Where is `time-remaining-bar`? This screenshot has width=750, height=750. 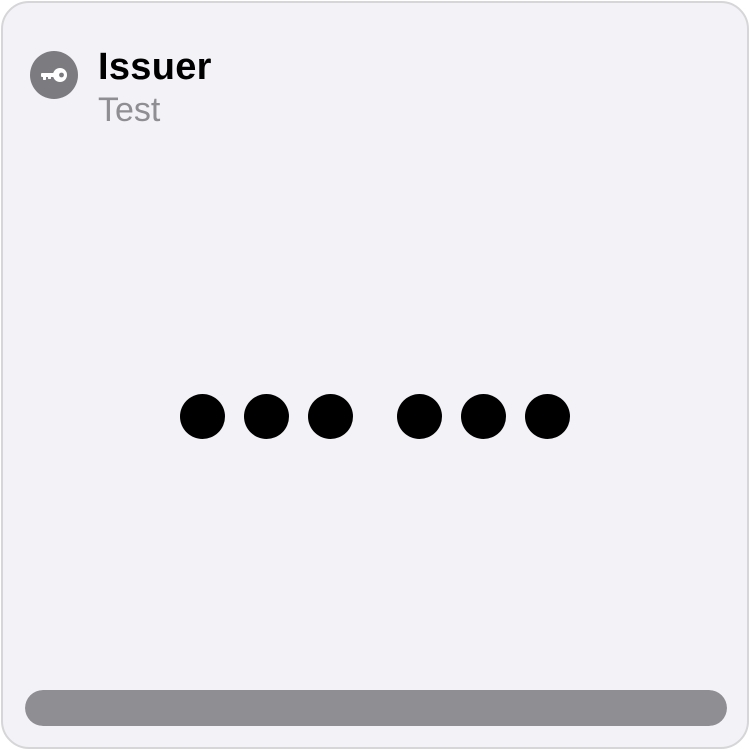
time-remaining-bar is located at coordinates (376, 708).